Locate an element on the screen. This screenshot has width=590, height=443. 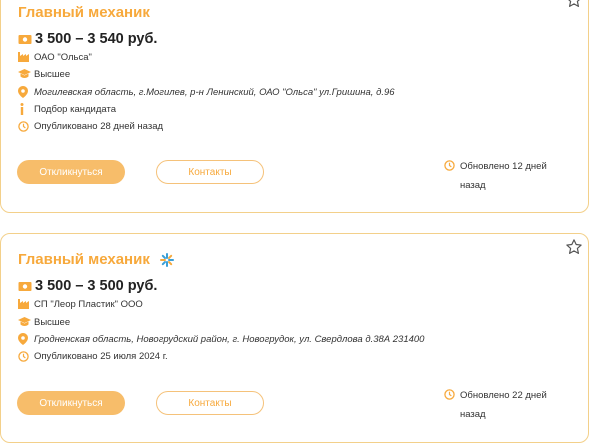
published-date: Опубликовано 25 июля 2024 г. is located at coordinates (101, 356).